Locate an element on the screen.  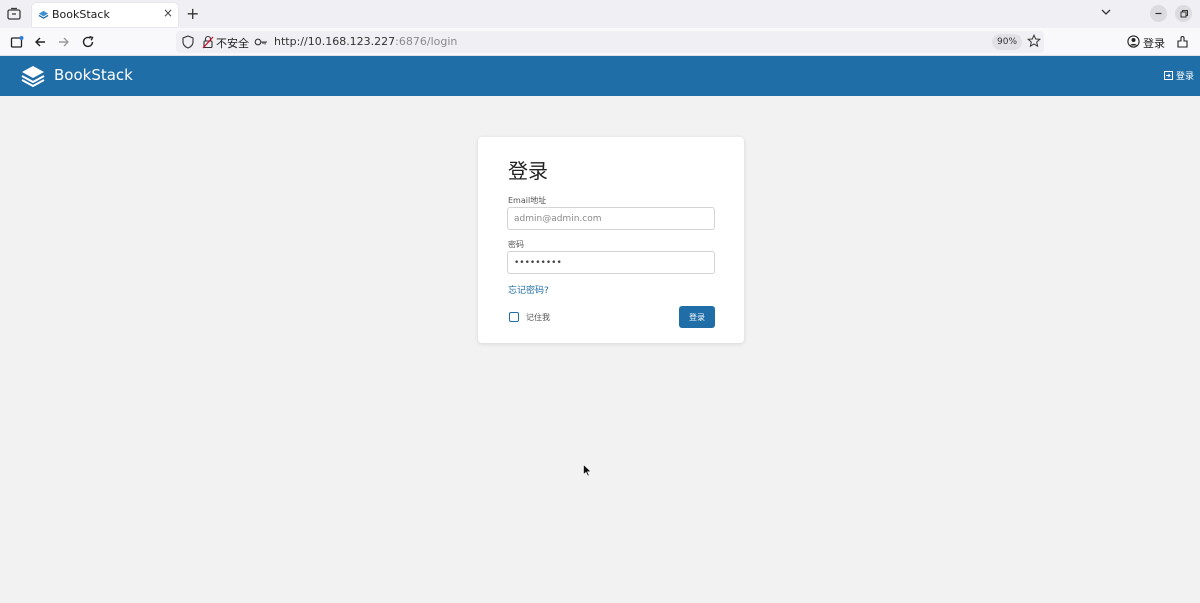
chevron-down-icon is located at coordinates (1106, 12).